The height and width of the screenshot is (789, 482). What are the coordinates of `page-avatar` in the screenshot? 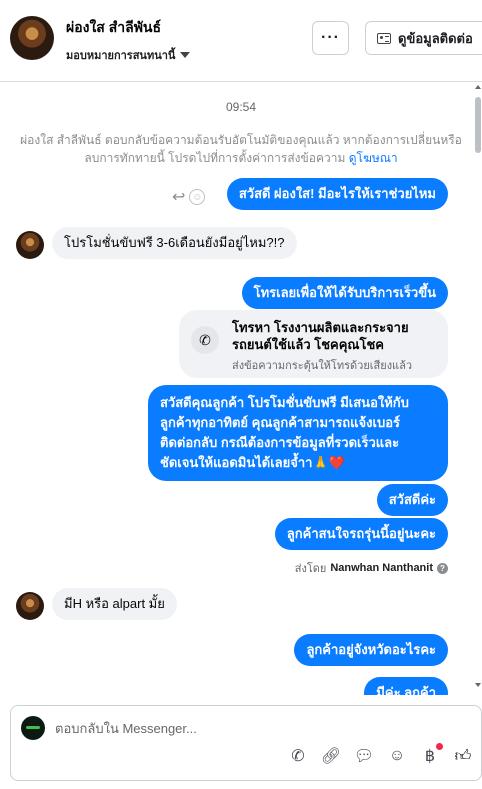 It's located at (33, 728).